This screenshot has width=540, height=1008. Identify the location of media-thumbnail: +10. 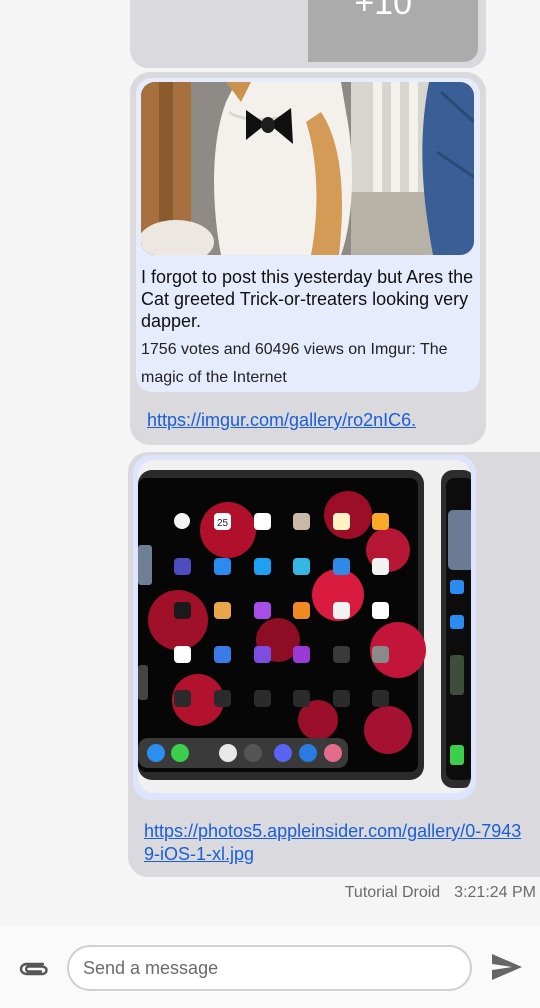
(393, 31).